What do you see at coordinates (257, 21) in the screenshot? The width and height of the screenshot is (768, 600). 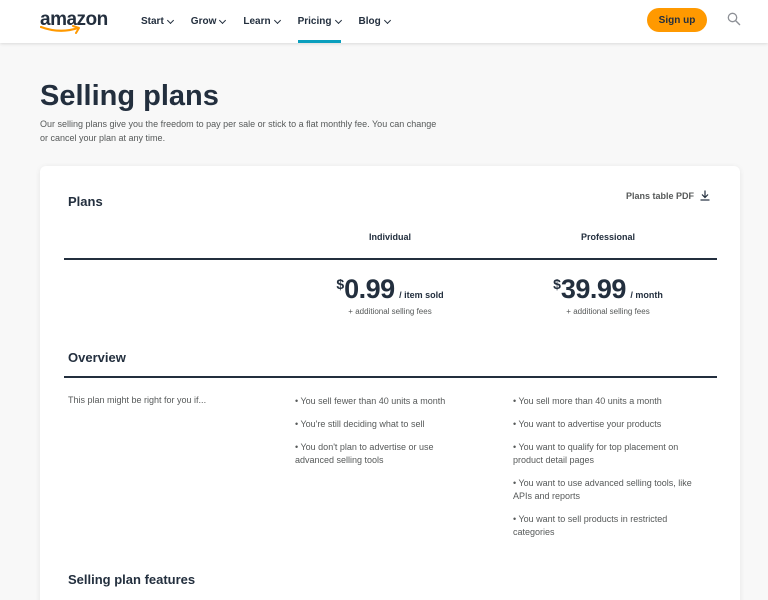 I see `nav-learn-label: Learn` at bounding box center [257, 21].